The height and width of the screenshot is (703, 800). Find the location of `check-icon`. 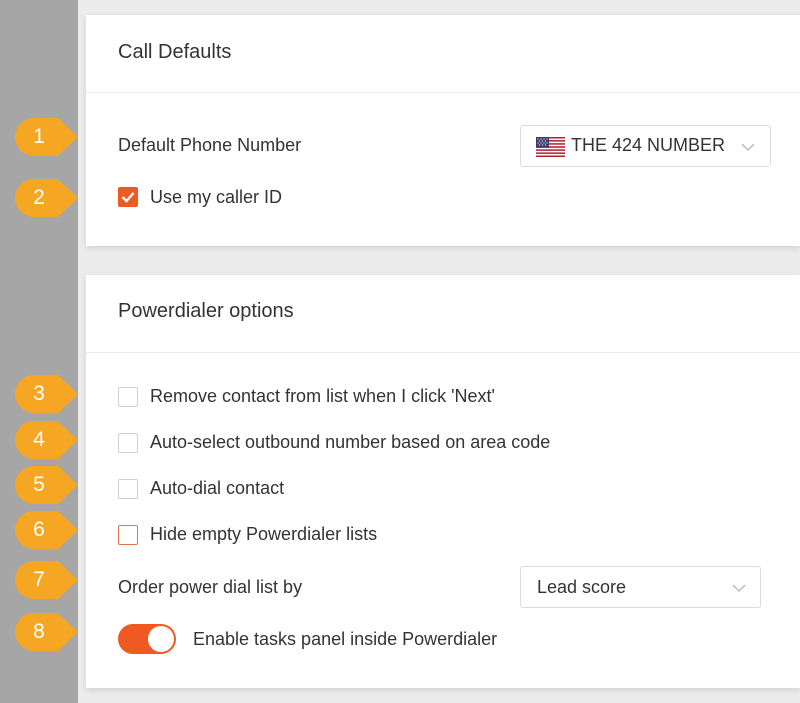

check-icon is located at coordinates (128, 197).